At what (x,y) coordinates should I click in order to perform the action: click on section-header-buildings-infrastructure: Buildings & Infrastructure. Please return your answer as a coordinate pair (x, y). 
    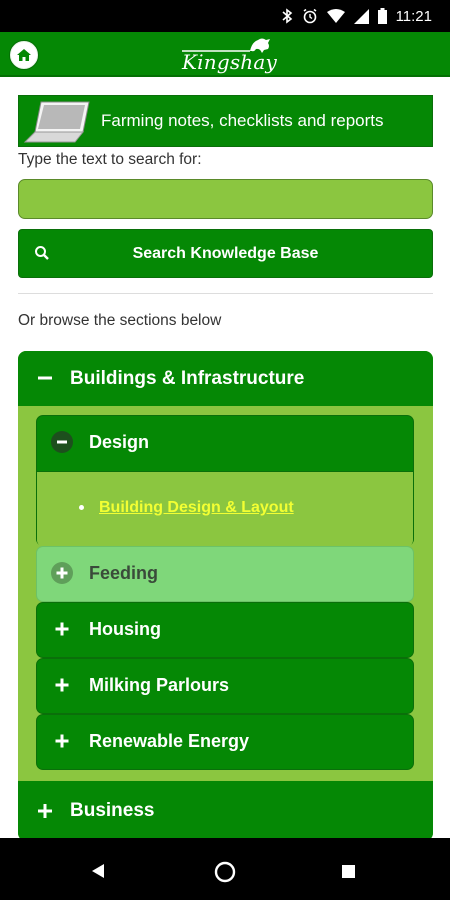
    Looking at the image, I should click on (225, 378).